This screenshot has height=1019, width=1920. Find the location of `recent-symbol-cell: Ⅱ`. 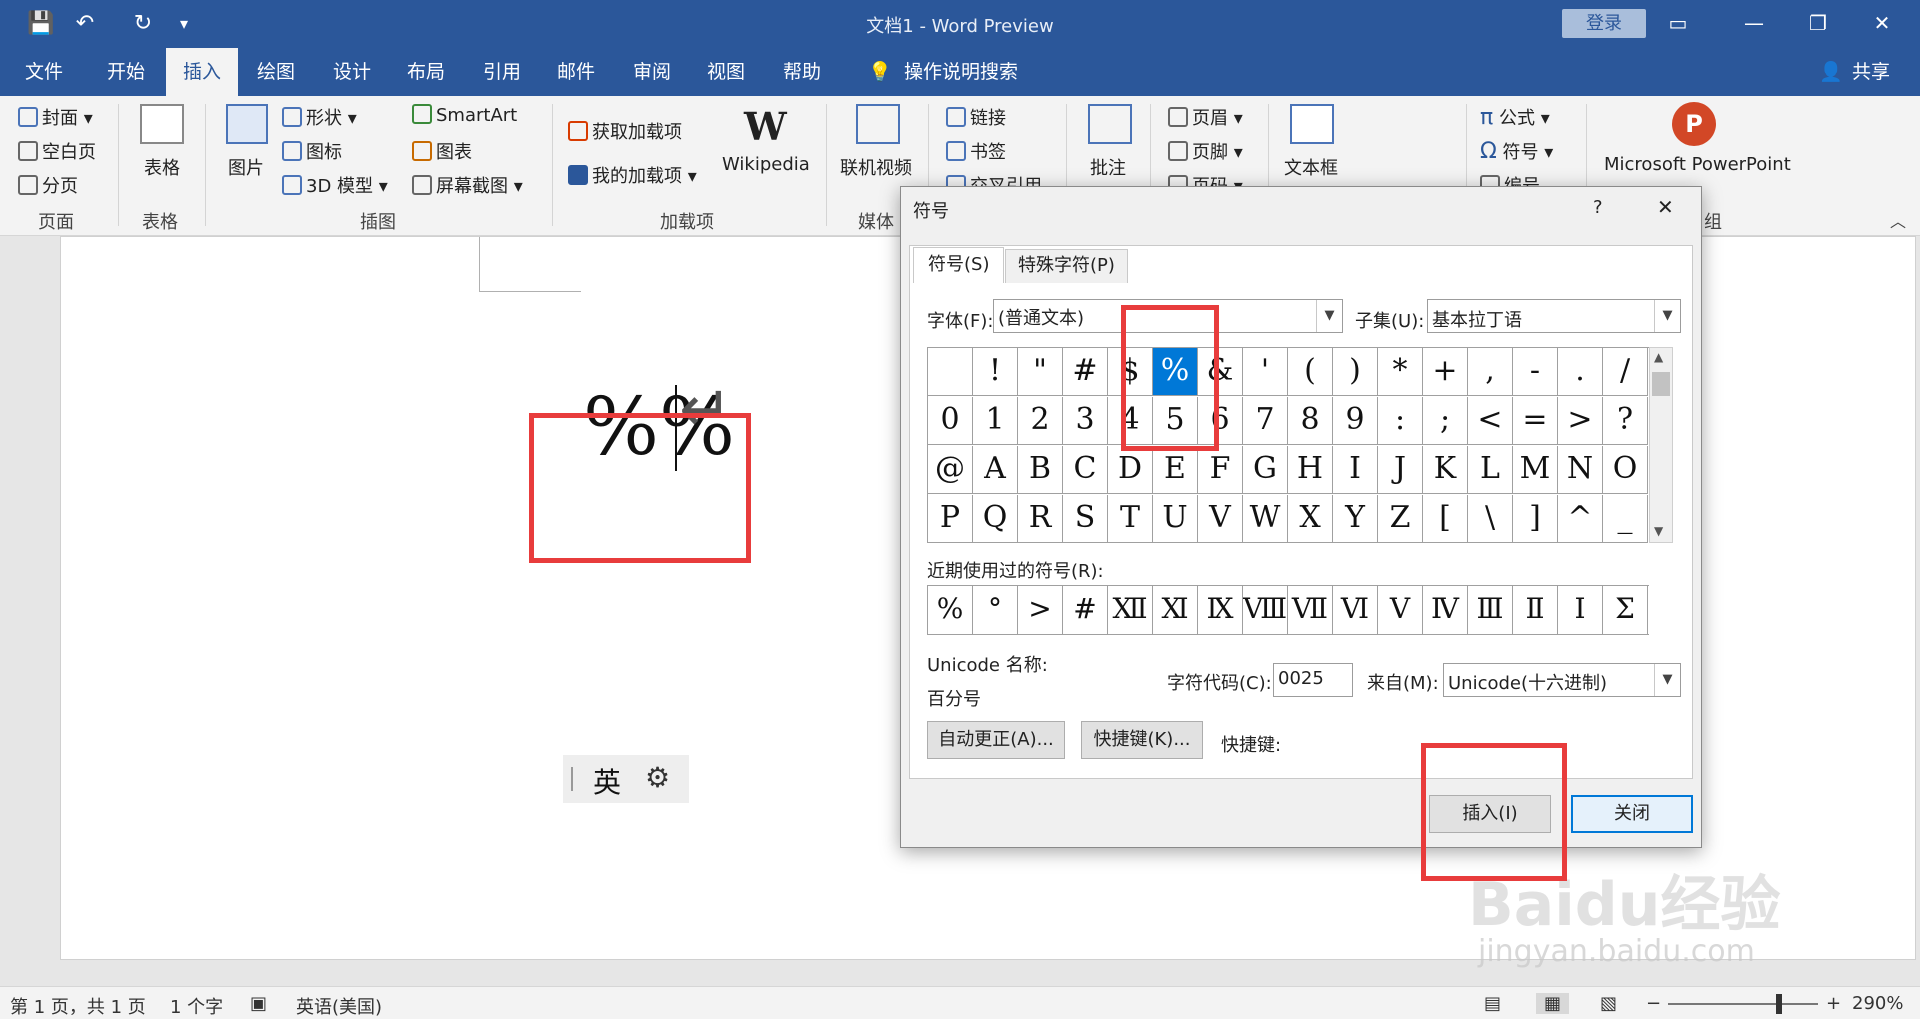

recent-symbol-cell: Ⅱ is located at coordinates (1535, 610).